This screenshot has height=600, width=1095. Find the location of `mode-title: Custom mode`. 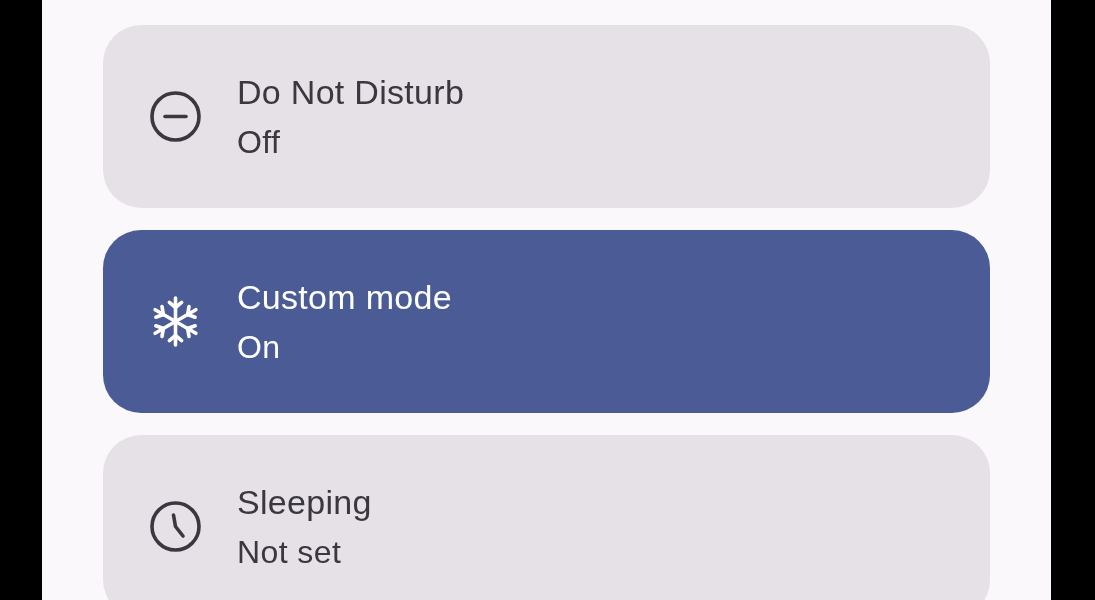

mode-title: Custom mode is located at coordinates (344, 297).